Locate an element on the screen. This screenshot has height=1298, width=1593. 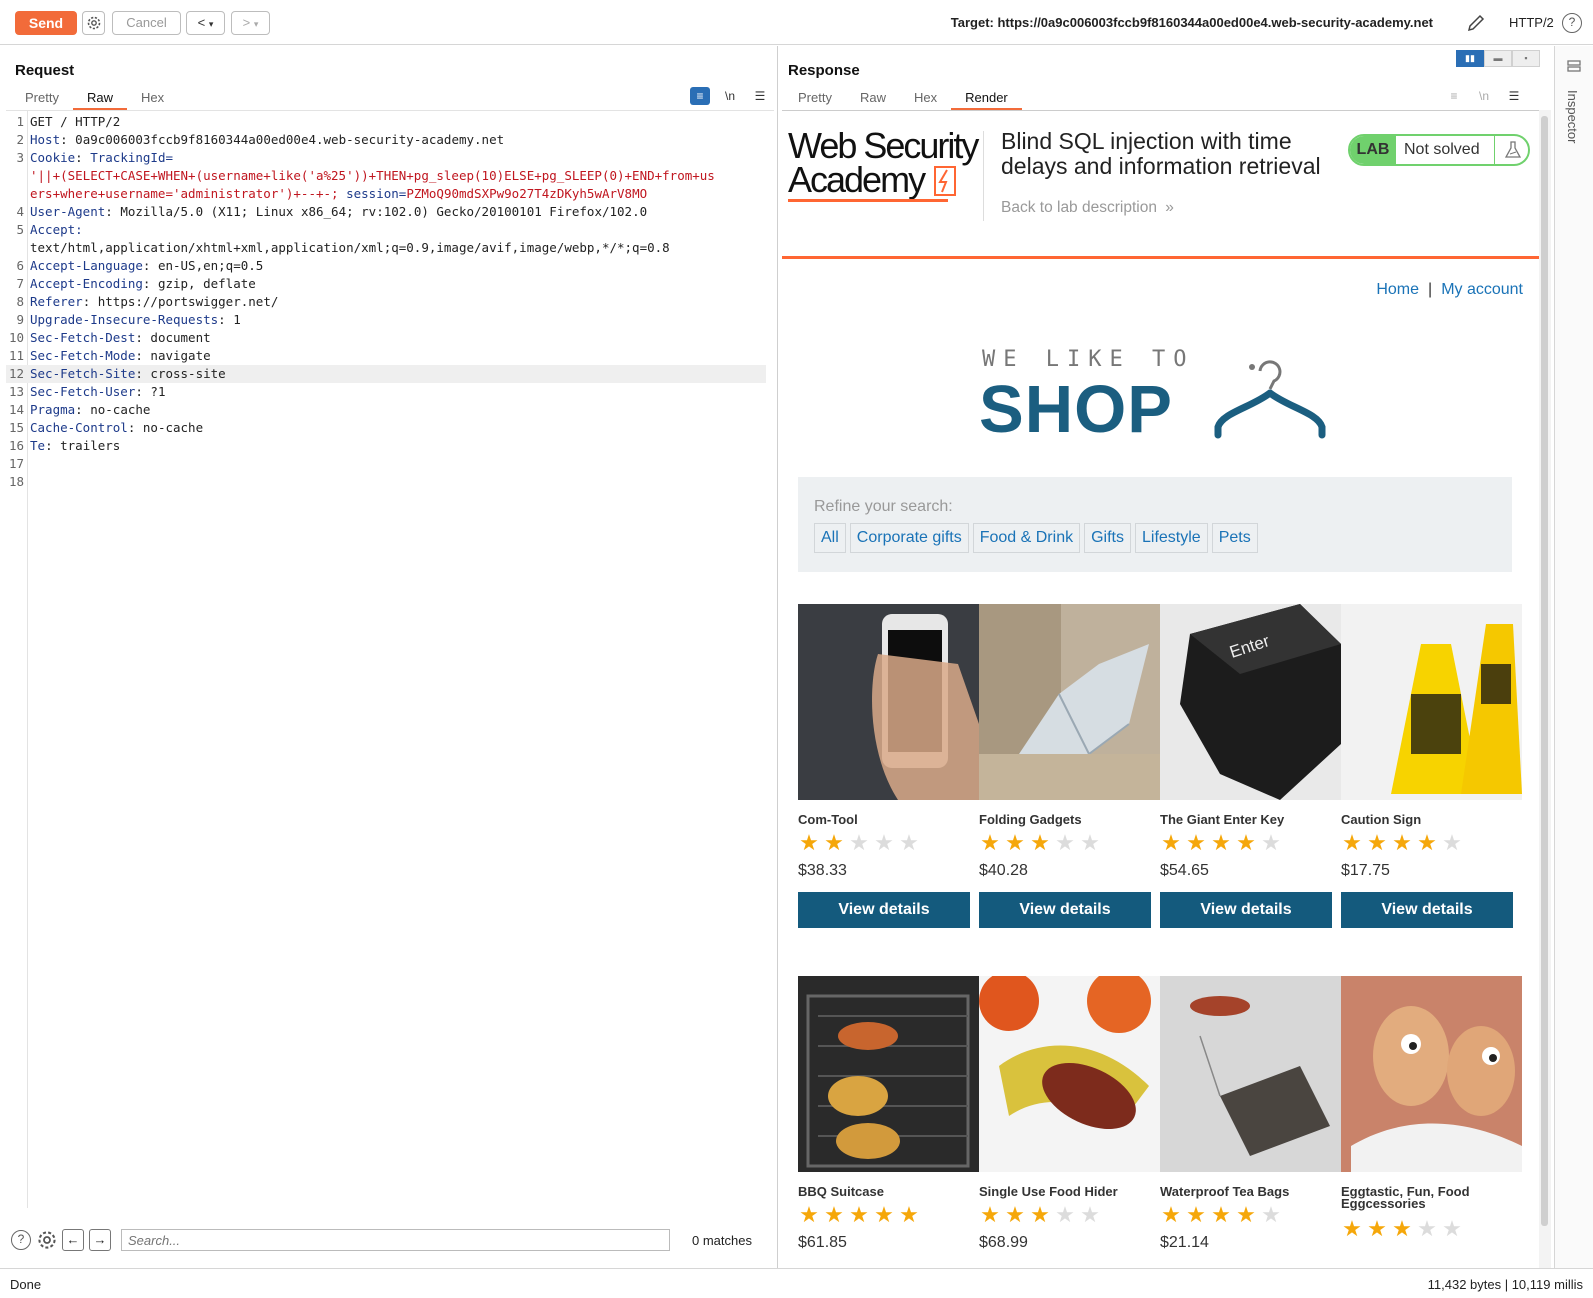
code-line: 17 is located at coordinates (386, 464).